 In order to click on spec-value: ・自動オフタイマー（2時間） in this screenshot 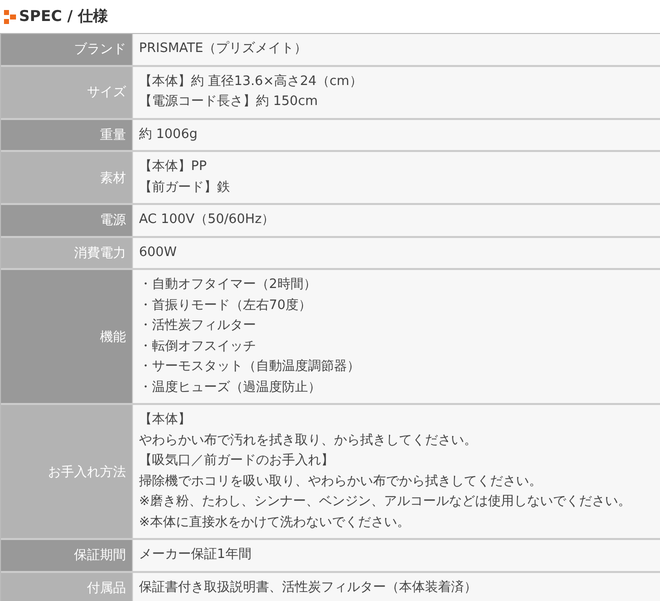, I will do `click(228, 285)`.